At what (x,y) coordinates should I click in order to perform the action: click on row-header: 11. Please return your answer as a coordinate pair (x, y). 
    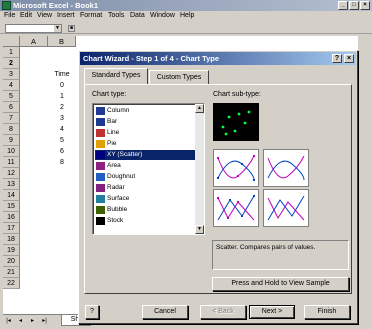
    Looking at the image, I should click on (11, 162).